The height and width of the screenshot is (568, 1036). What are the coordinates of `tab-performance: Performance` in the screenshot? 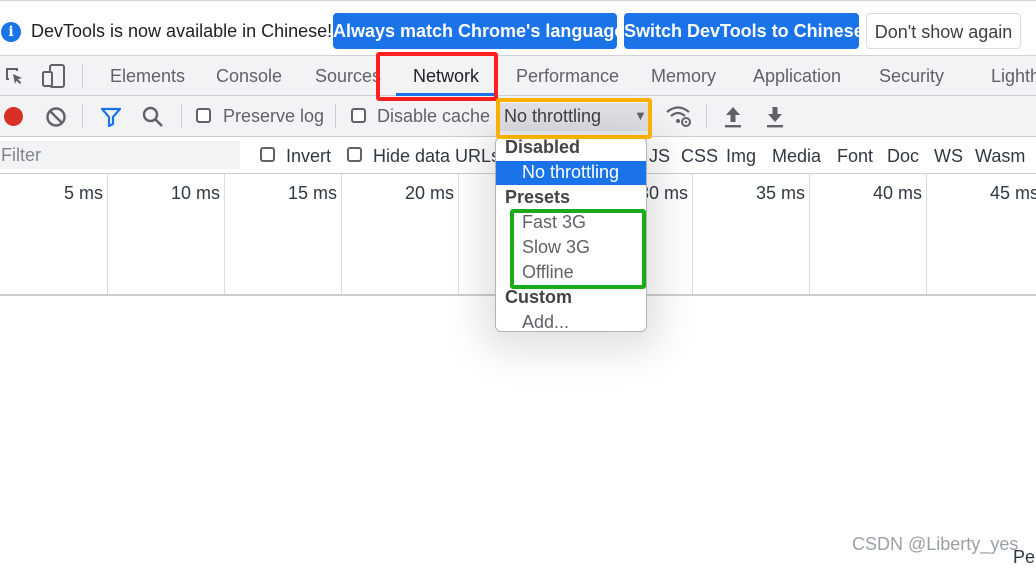 It's located at (567, 76).